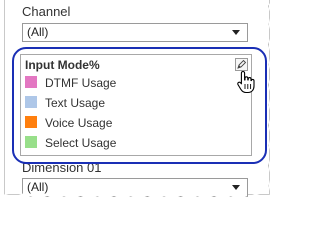 The height and width of the screenshot is (240, 320). Describe the element at coordinates (38, 187) in the screenshot. I see `dimension-selected-value: (All)` at that location.